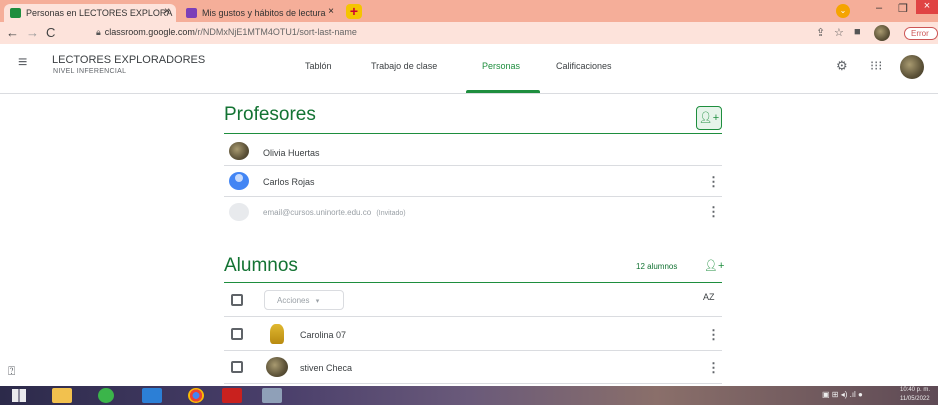 The width and height of the screenshot is (938, 405). What do you see at coordinates (317, 212) in the screenshot?
I see `invited-email-text: email@cursos.uninorte.edu.co` at bounding box center [317, 212].